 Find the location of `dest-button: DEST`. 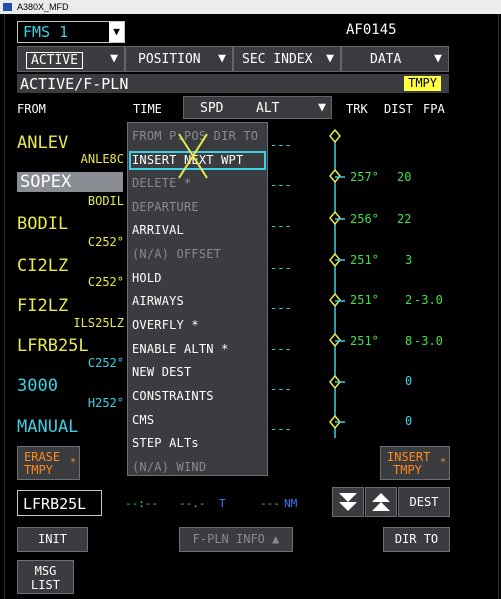

dest-button: DEST is located at coordinates (424, 502).